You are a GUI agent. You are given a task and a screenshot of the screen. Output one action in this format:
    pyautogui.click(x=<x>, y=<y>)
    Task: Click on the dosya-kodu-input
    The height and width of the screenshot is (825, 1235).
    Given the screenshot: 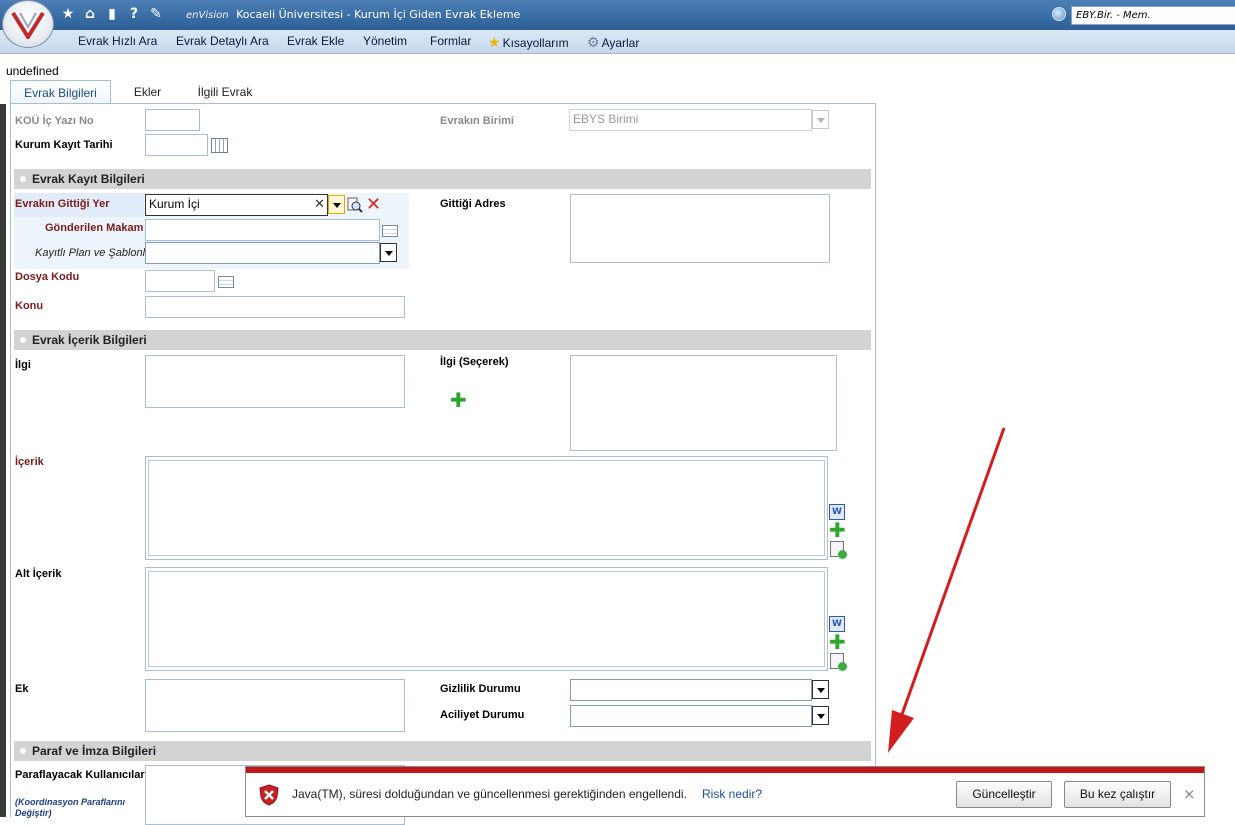 What is the action you would take?
    pyautogui.click(x=180, y=281)
    